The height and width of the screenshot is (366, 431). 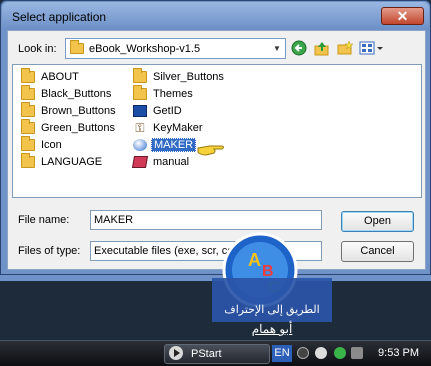 I want to click on list-item-icon: Icon, so click(x=42, y=144).